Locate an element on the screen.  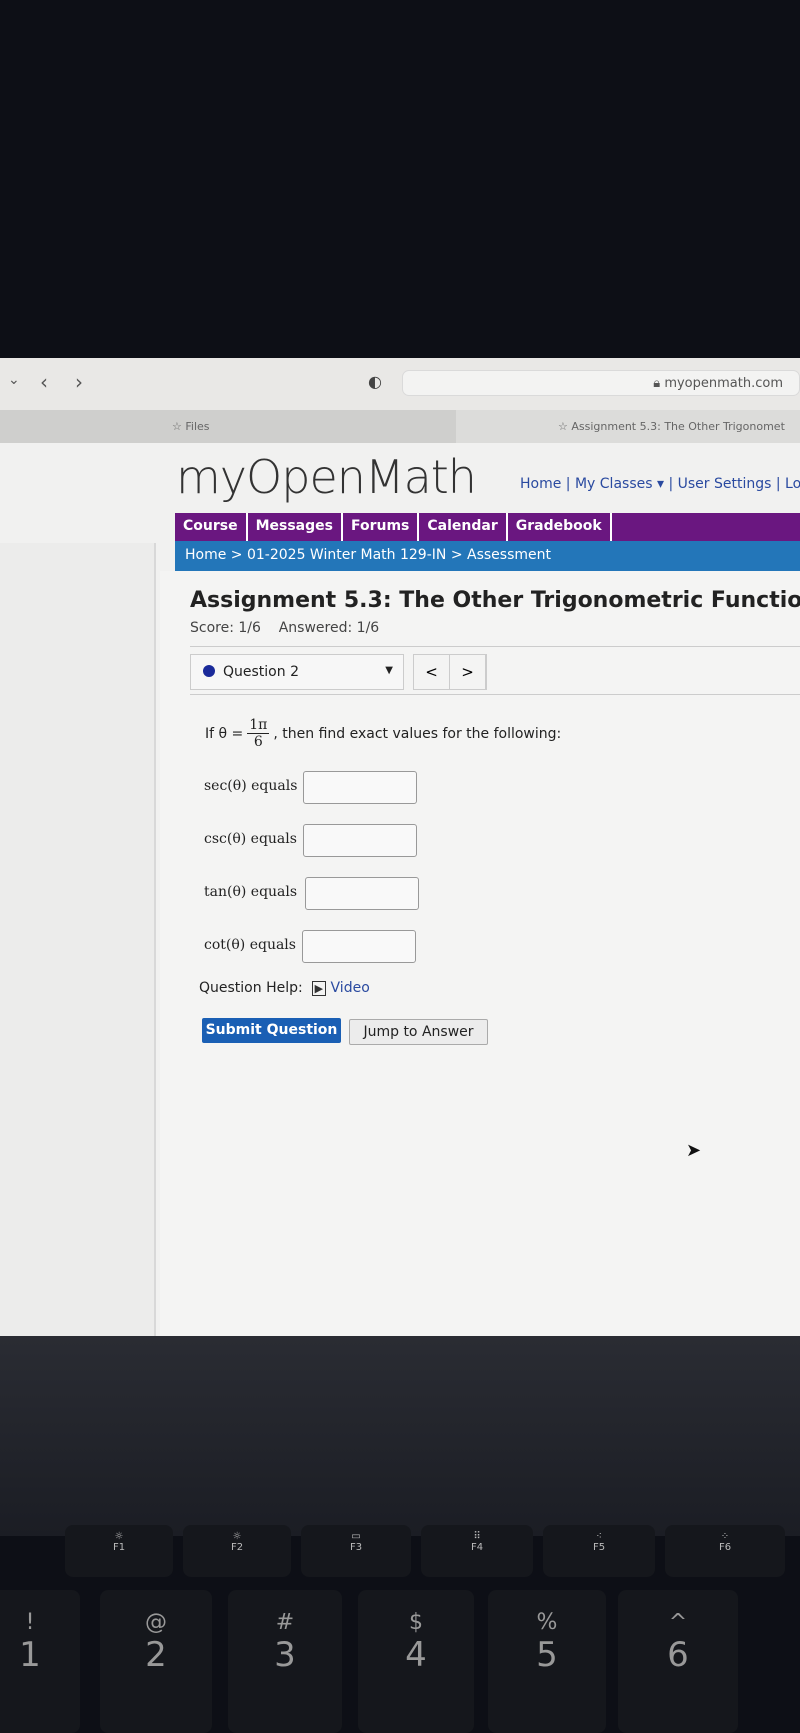
keyboard-light-icon: ⁘ is located at coordinates (725, 1536).